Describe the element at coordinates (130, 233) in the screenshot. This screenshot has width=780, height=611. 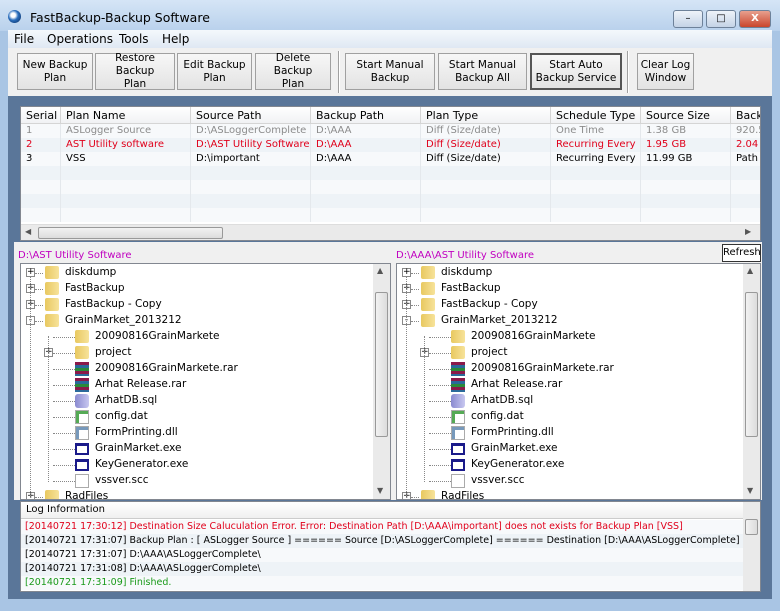
I see `scroll-thumb` at that location.